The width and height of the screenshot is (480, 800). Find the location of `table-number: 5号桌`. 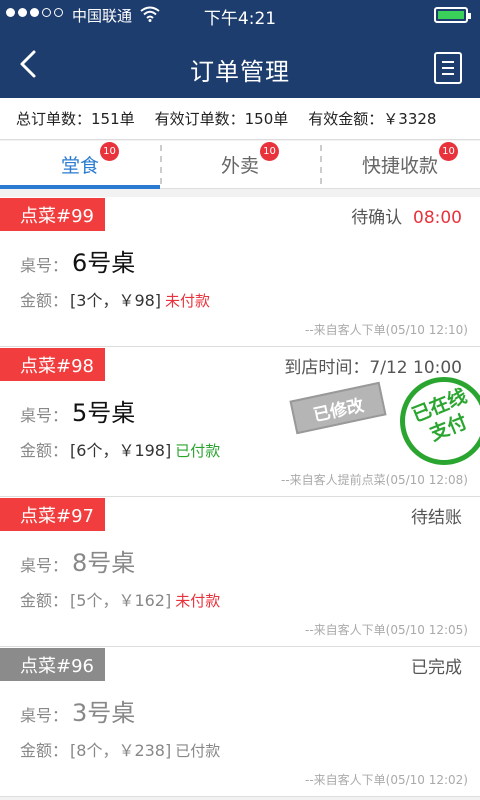

table-number: 5号桌 is located at coordinates (104, 413).